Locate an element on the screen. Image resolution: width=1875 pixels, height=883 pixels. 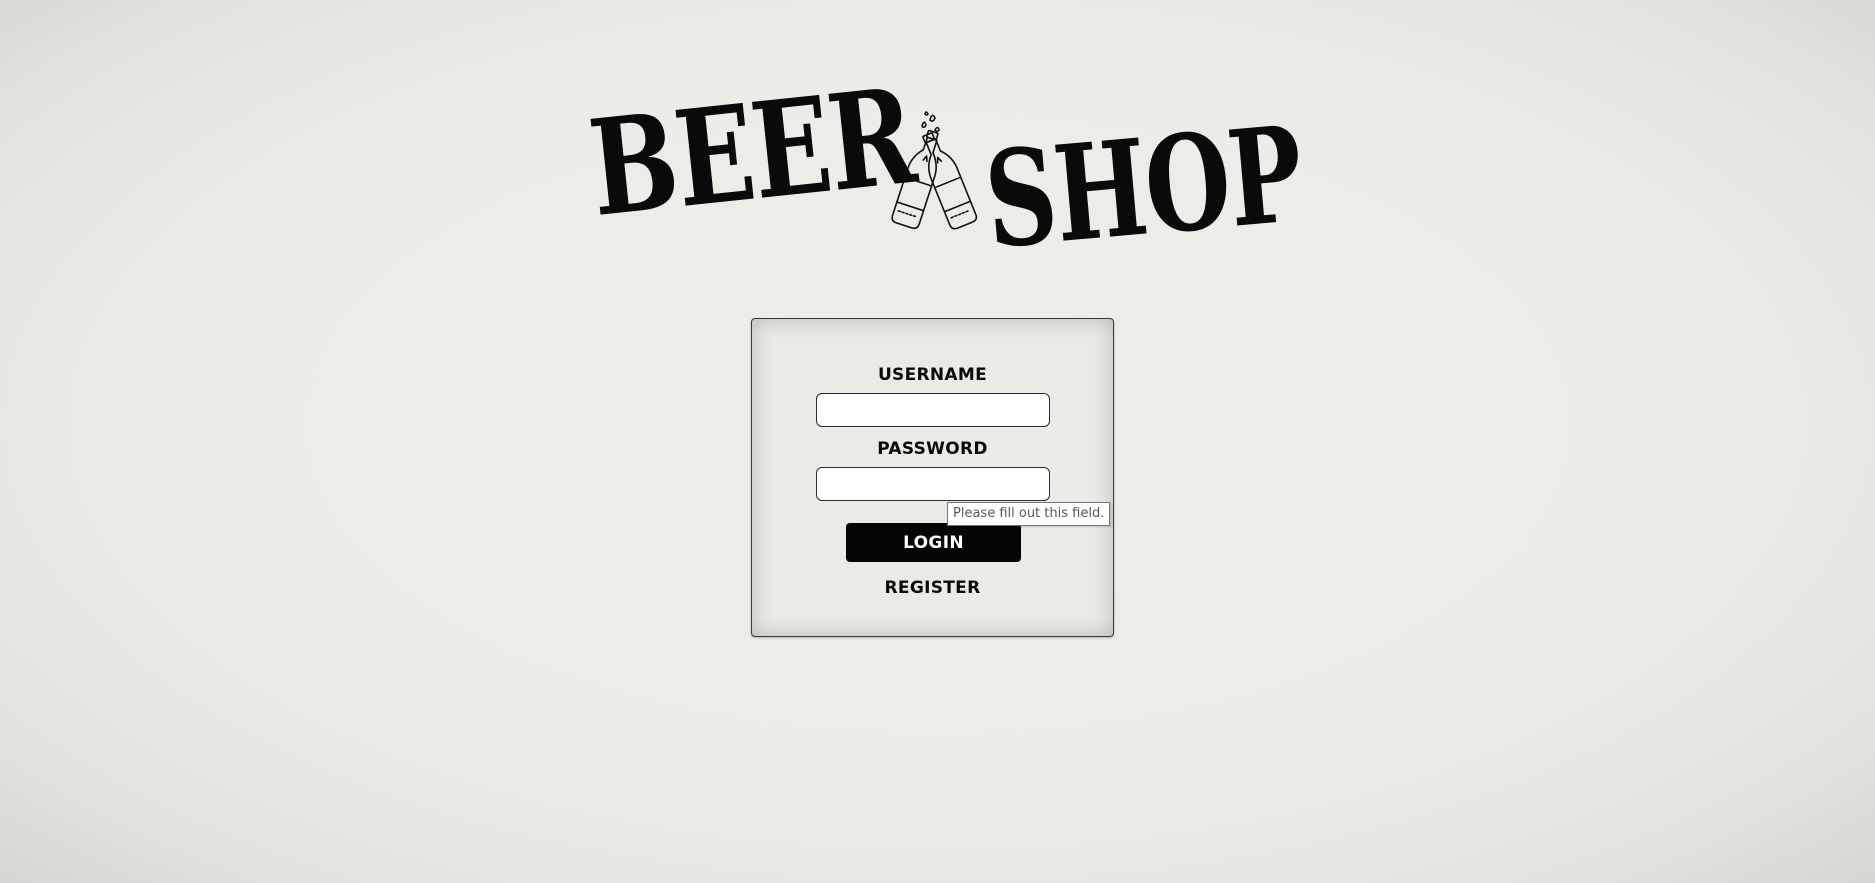
login-button: LOGIN is located at coordinates (933, 542).